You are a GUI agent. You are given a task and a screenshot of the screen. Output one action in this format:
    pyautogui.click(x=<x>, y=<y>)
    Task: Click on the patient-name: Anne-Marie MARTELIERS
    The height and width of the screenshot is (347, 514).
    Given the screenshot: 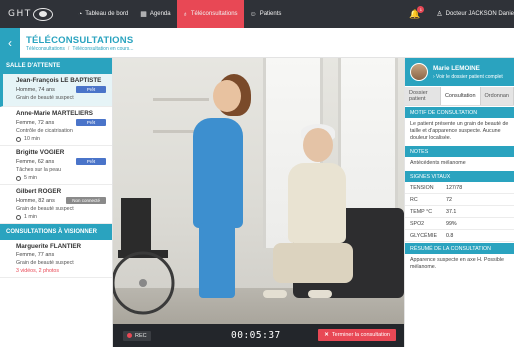 What is the action you would take?
    pyautogui.click(x=54, y=113)
    